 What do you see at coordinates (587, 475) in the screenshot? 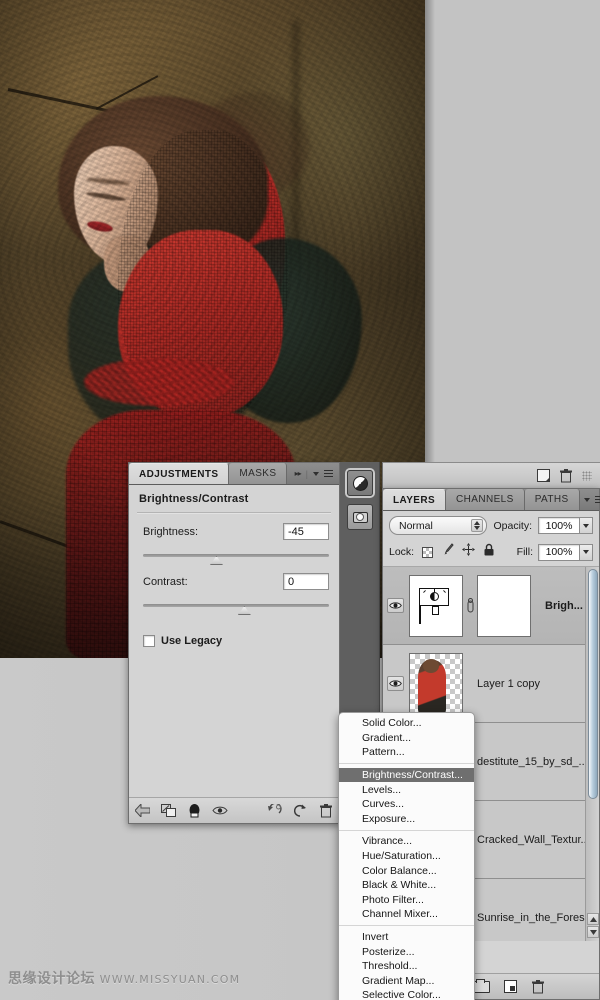
I see `dock-grip-icon` at bounding box center [587, 475].